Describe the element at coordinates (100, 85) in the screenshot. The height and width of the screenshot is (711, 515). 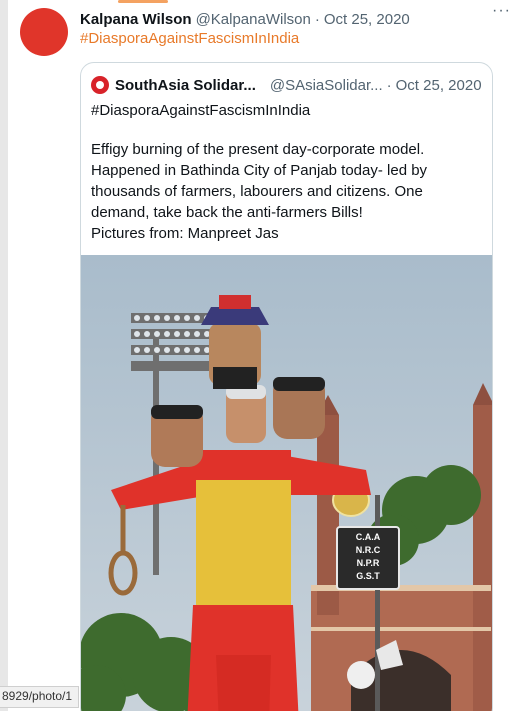
I see `quoted-avatar` at that location.